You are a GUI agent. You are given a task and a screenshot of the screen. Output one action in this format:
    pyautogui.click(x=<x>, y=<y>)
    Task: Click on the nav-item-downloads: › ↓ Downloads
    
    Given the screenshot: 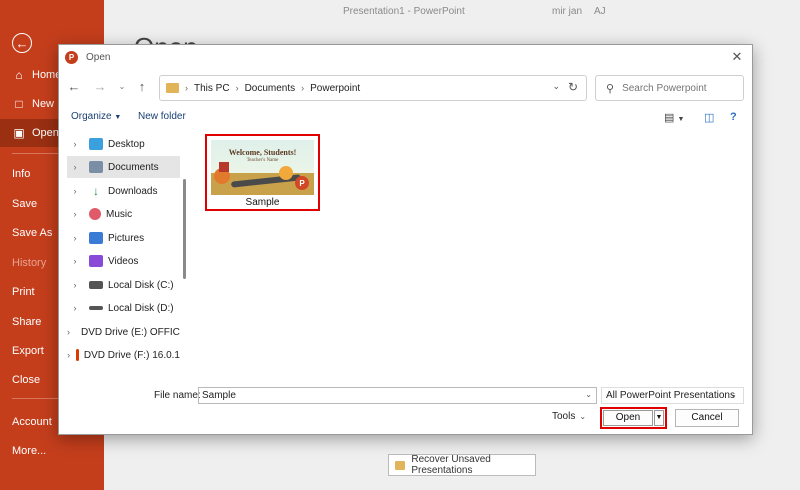 What is the action you would take?
    pyautogui.click(x=123, y=191)
    